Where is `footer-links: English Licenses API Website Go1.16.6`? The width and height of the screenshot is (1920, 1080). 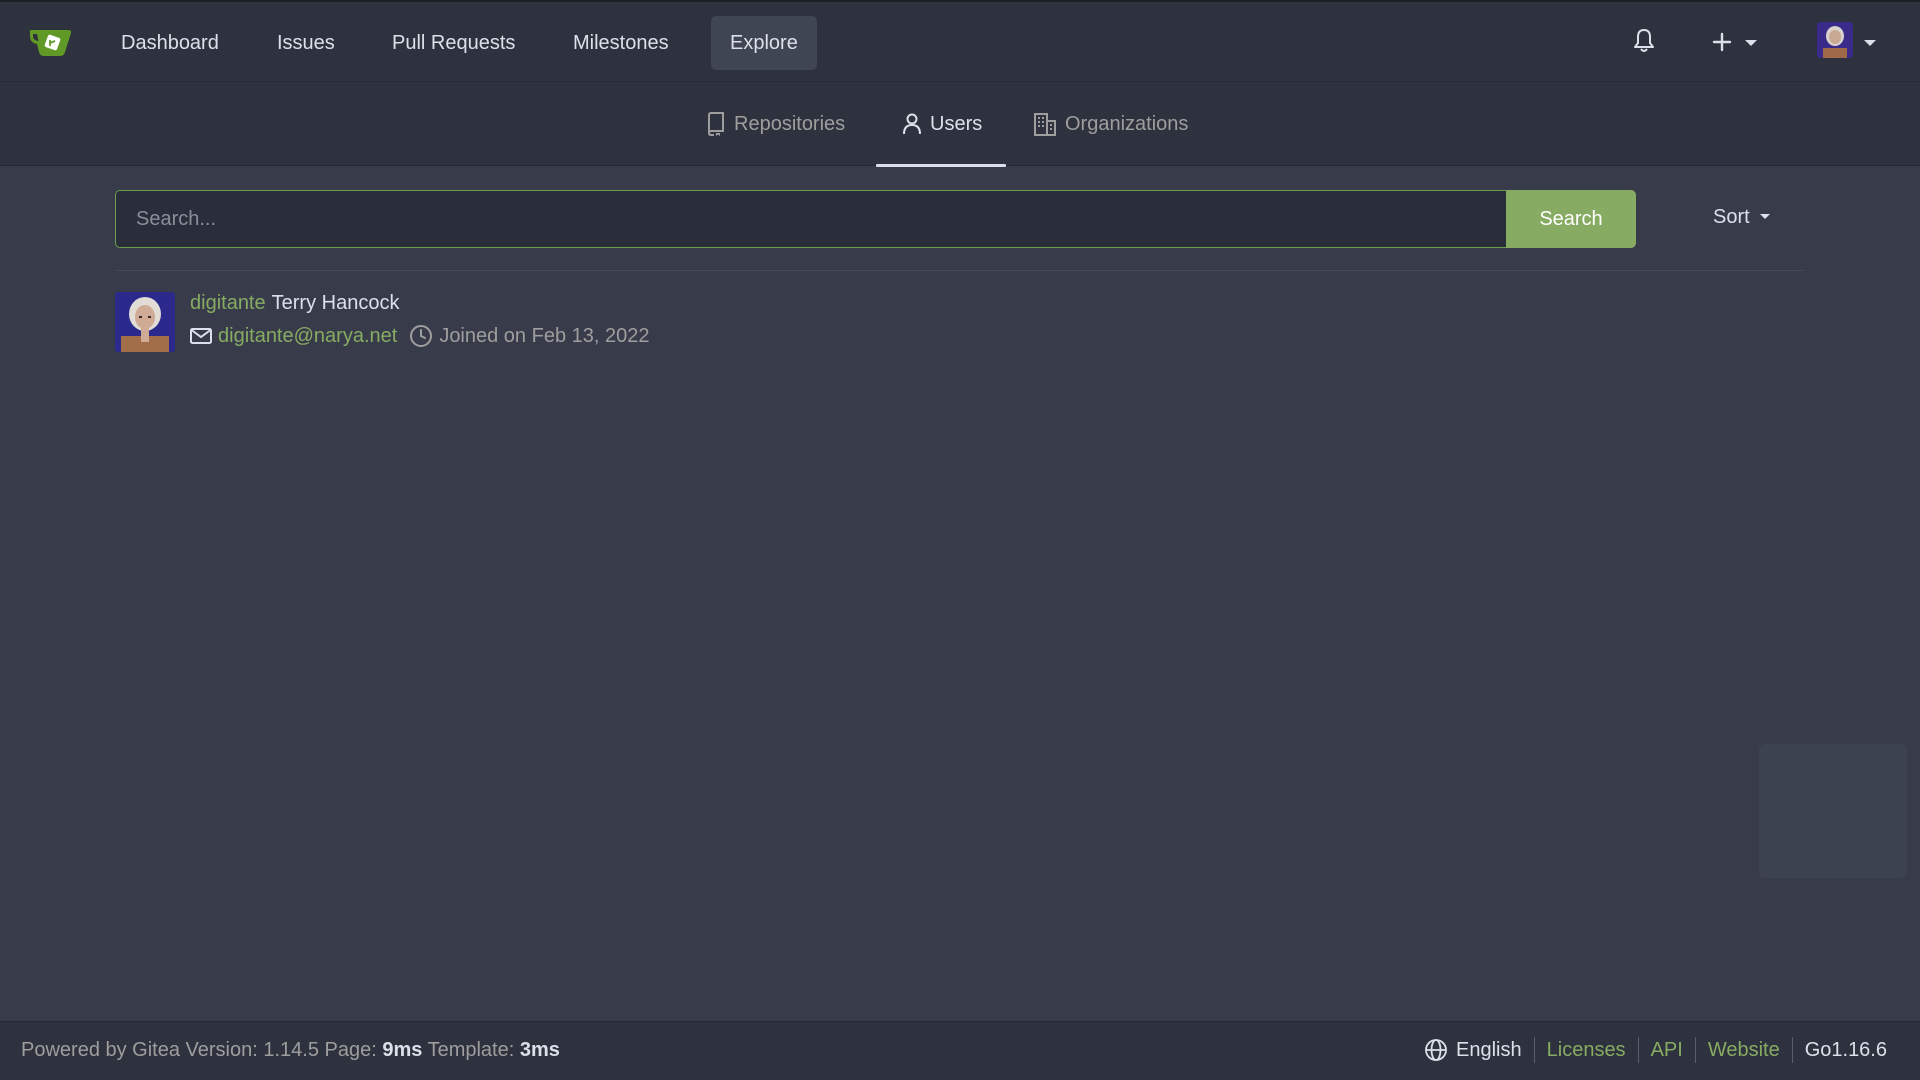
footer-links: English Licenses API Website Go1.16.6 is located at coordinates (1655, 1050).